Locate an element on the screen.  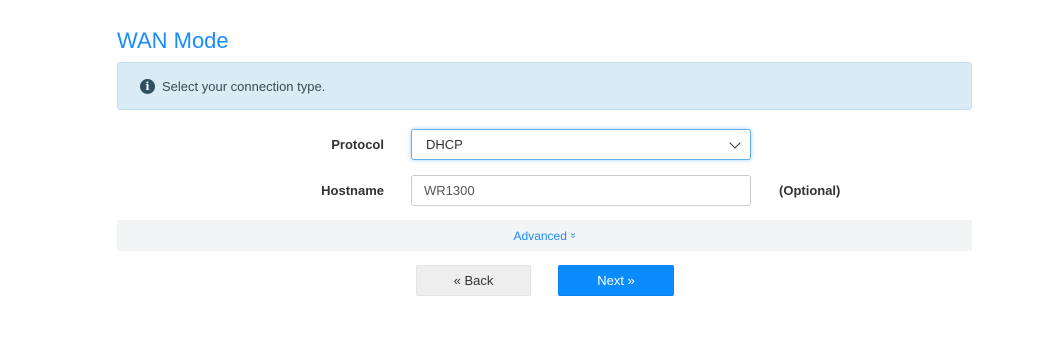
hostname-optional-hint: (Optional) is located at coordinates (810, 190).